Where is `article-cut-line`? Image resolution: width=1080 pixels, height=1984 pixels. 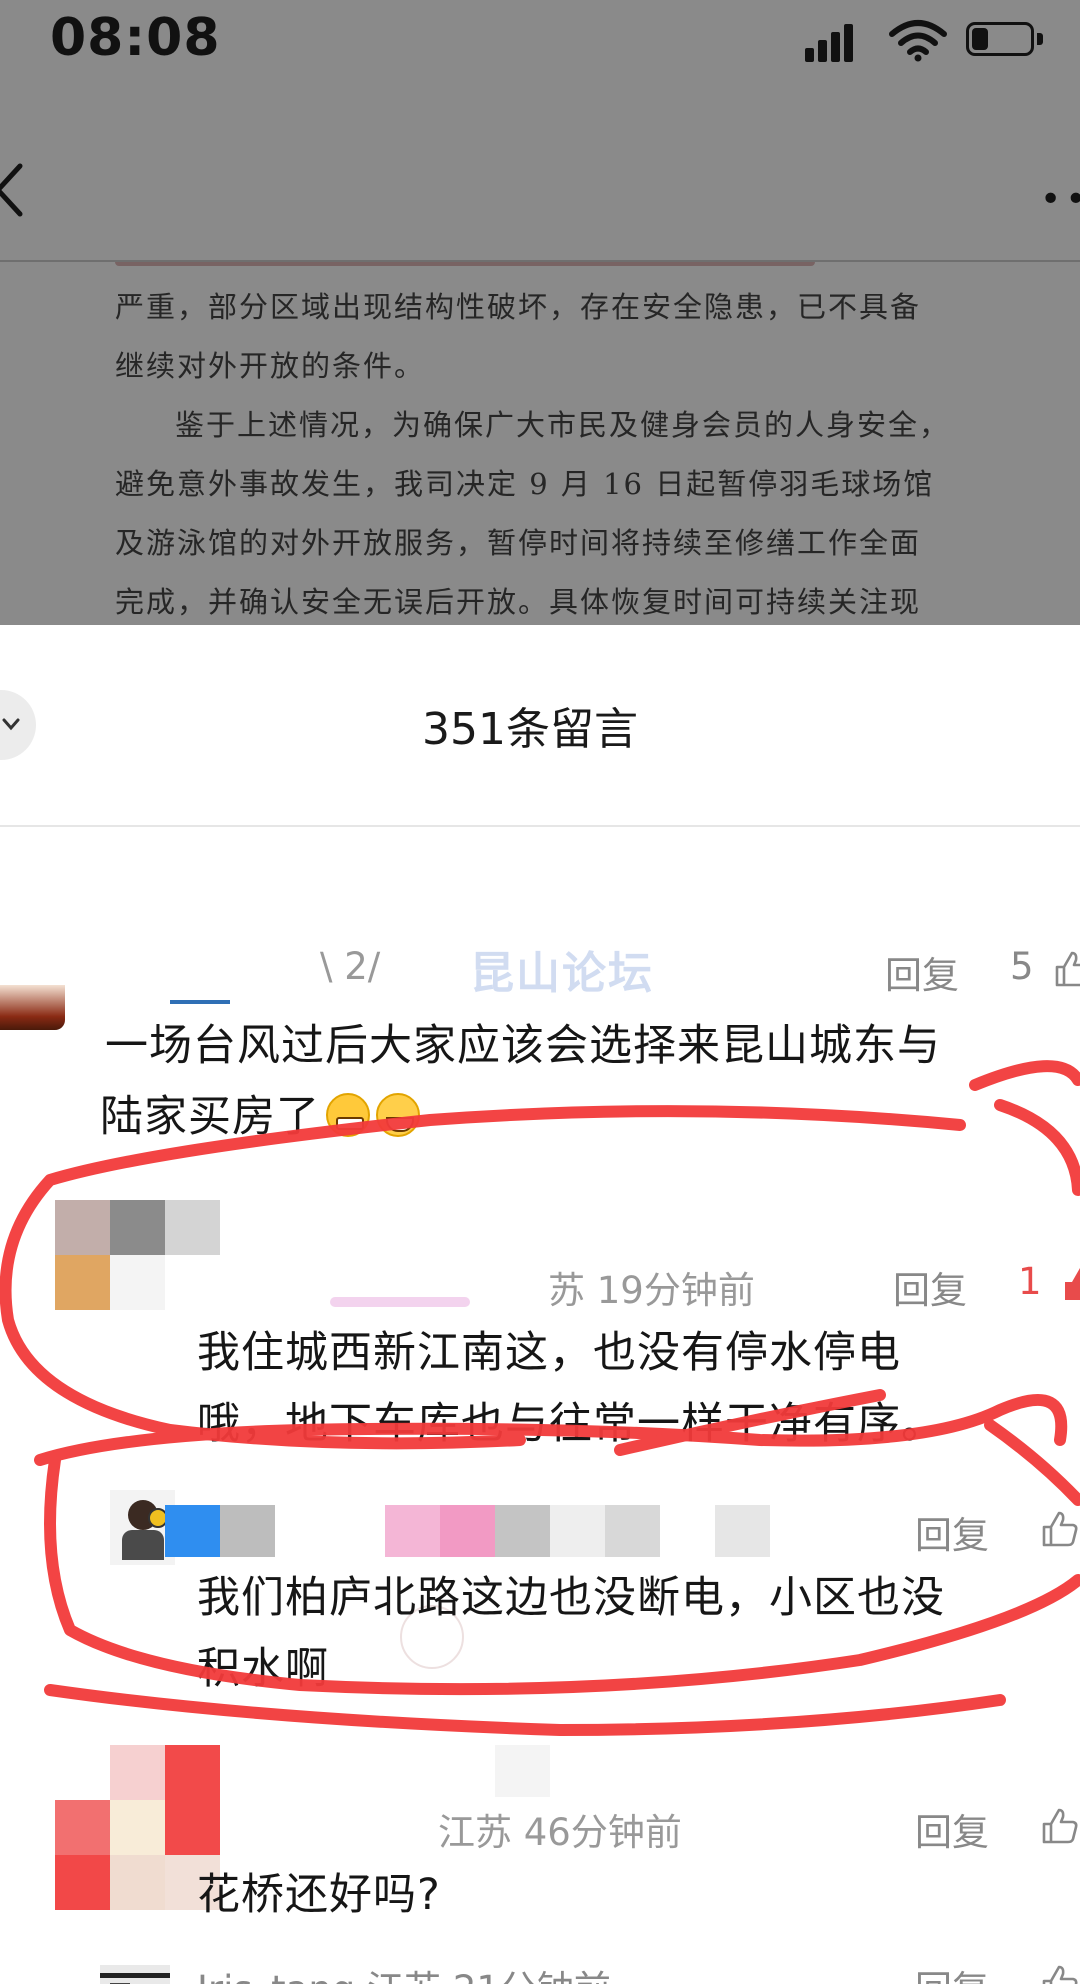
article-cut-line is located at coordinates (545, 267).